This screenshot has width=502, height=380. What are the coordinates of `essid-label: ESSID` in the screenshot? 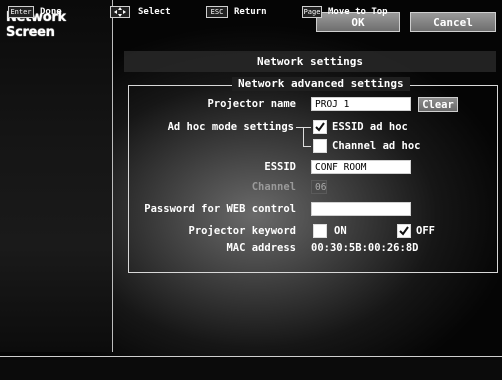 It's located at (280, 167).